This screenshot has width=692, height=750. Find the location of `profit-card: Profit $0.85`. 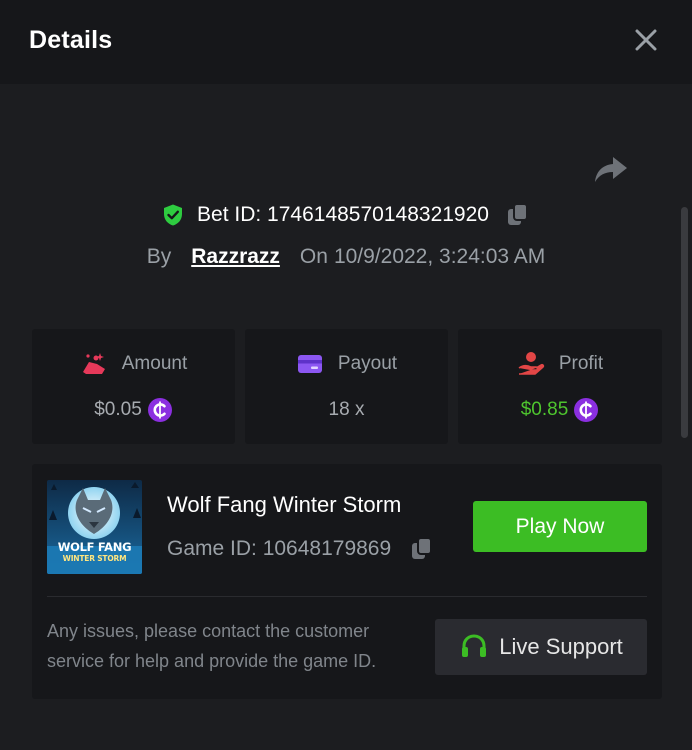

profit-card: Profit $0.85 is located at coordinates (560, 386).